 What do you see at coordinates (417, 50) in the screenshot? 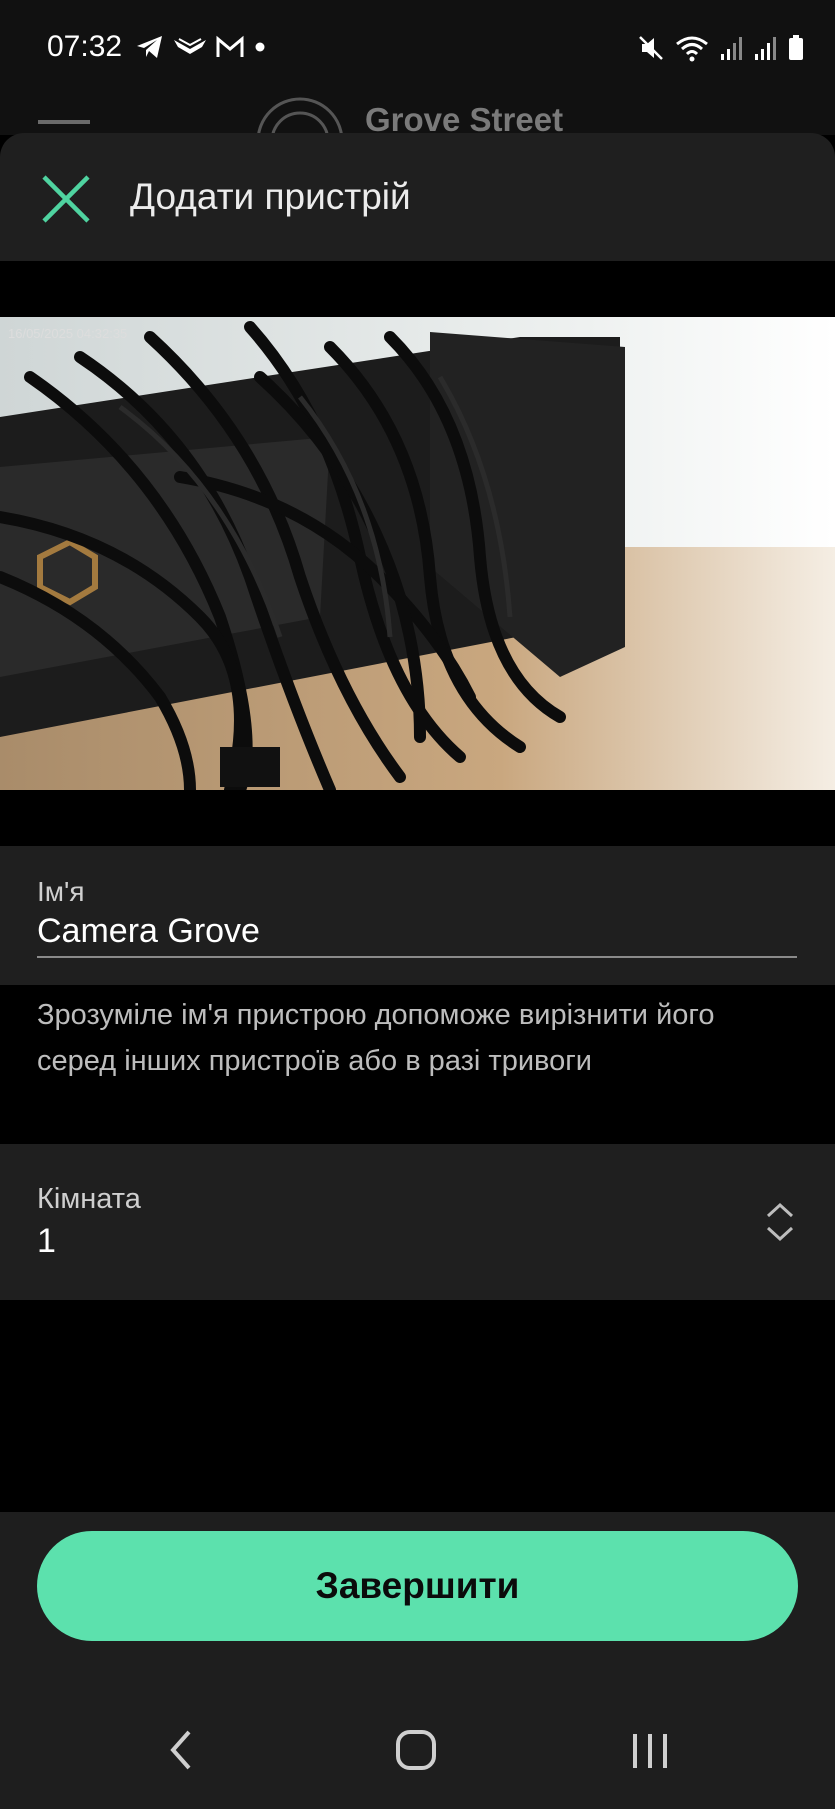
I see `status-bar: 07:32` at bounding box center [417, 50].